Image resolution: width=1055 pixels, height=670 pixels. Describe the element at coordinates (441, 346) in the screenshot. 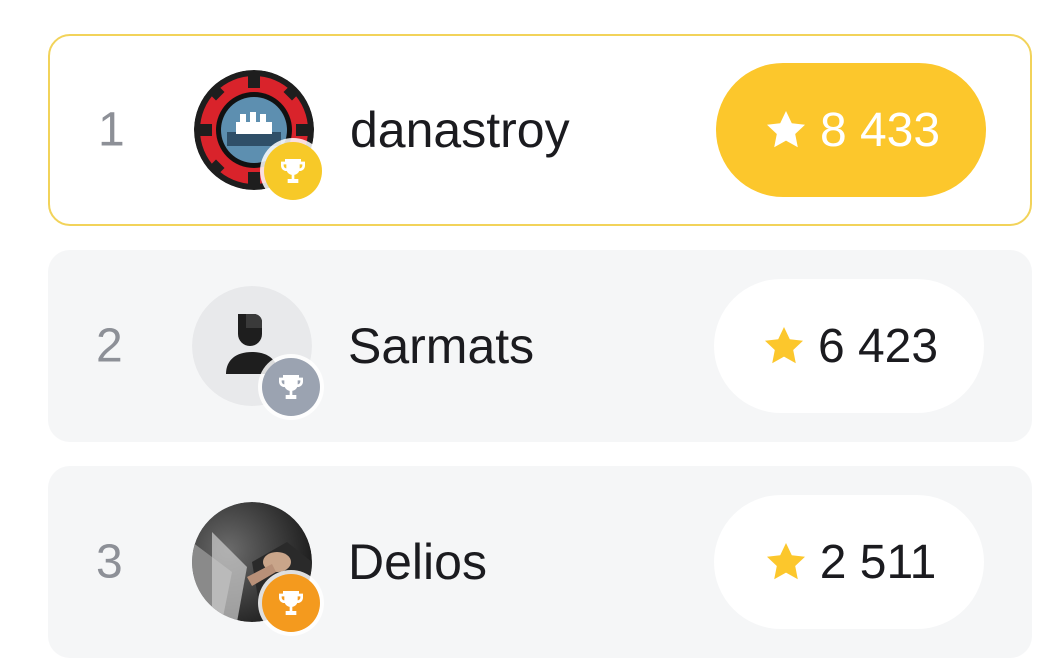

I see `player-name: Sarmats` at that location.